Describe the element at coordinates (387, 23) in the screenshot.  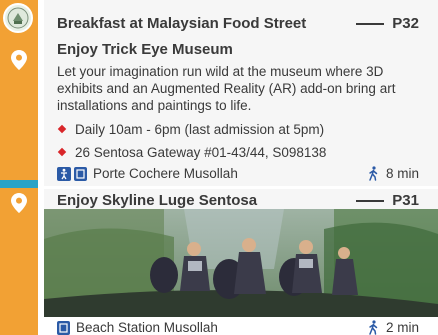
I see `page-reference: P32` at that location.